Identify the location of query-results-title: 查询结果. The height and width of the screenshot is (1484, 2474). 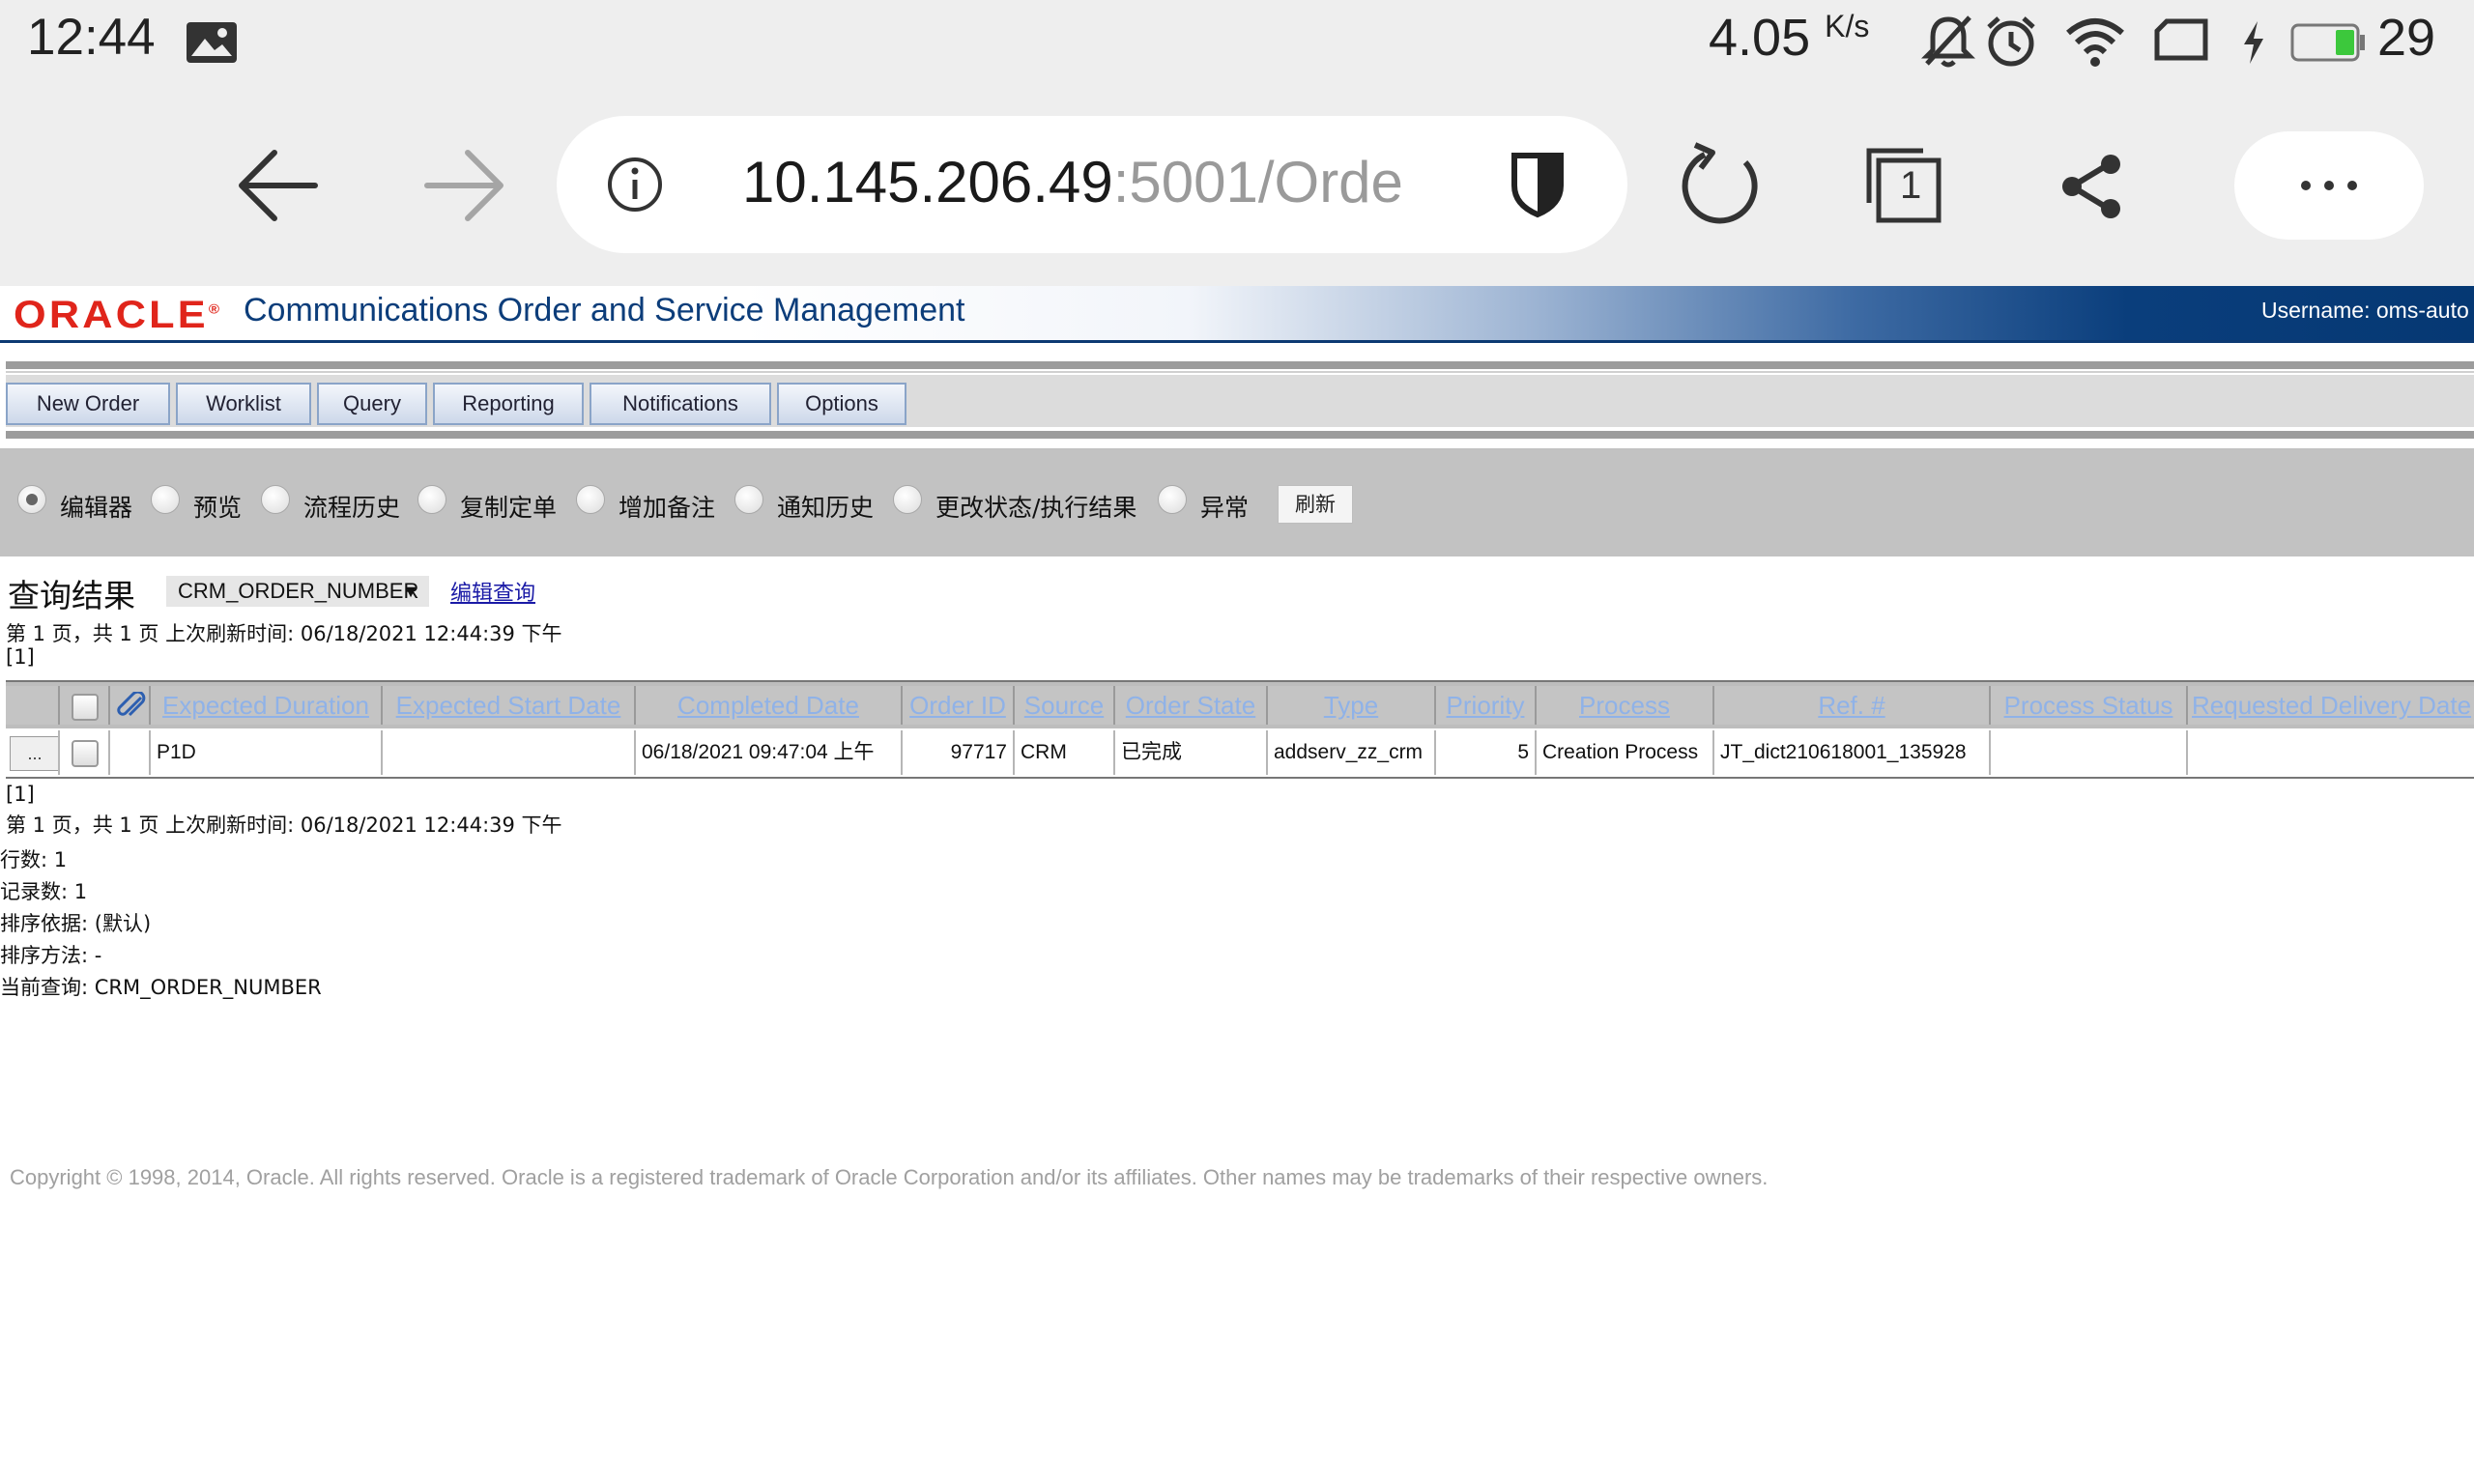
(72, 595).